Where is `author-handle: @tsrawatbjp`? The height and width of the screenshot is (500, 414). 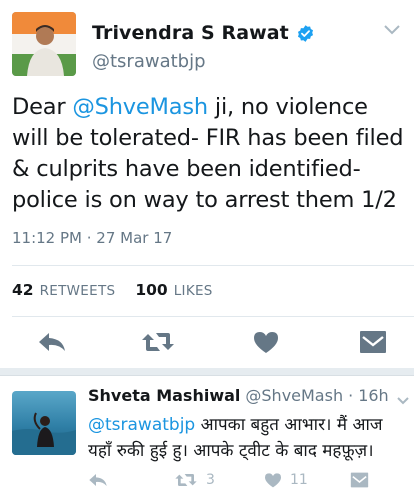
author-handle: @tsrawatbjp is located at coordinates (149, 61).